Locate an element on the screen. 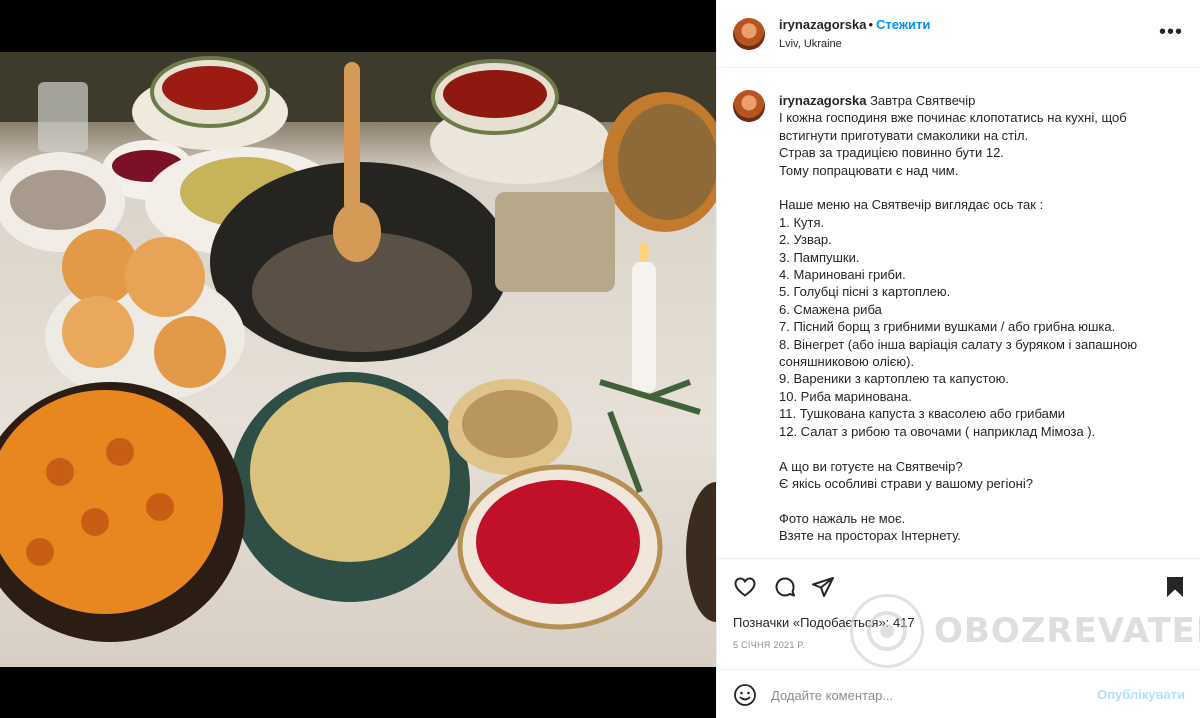 The height and width of the screenshot is (718, 1200). varenyky is located at coordinates (350, 472).